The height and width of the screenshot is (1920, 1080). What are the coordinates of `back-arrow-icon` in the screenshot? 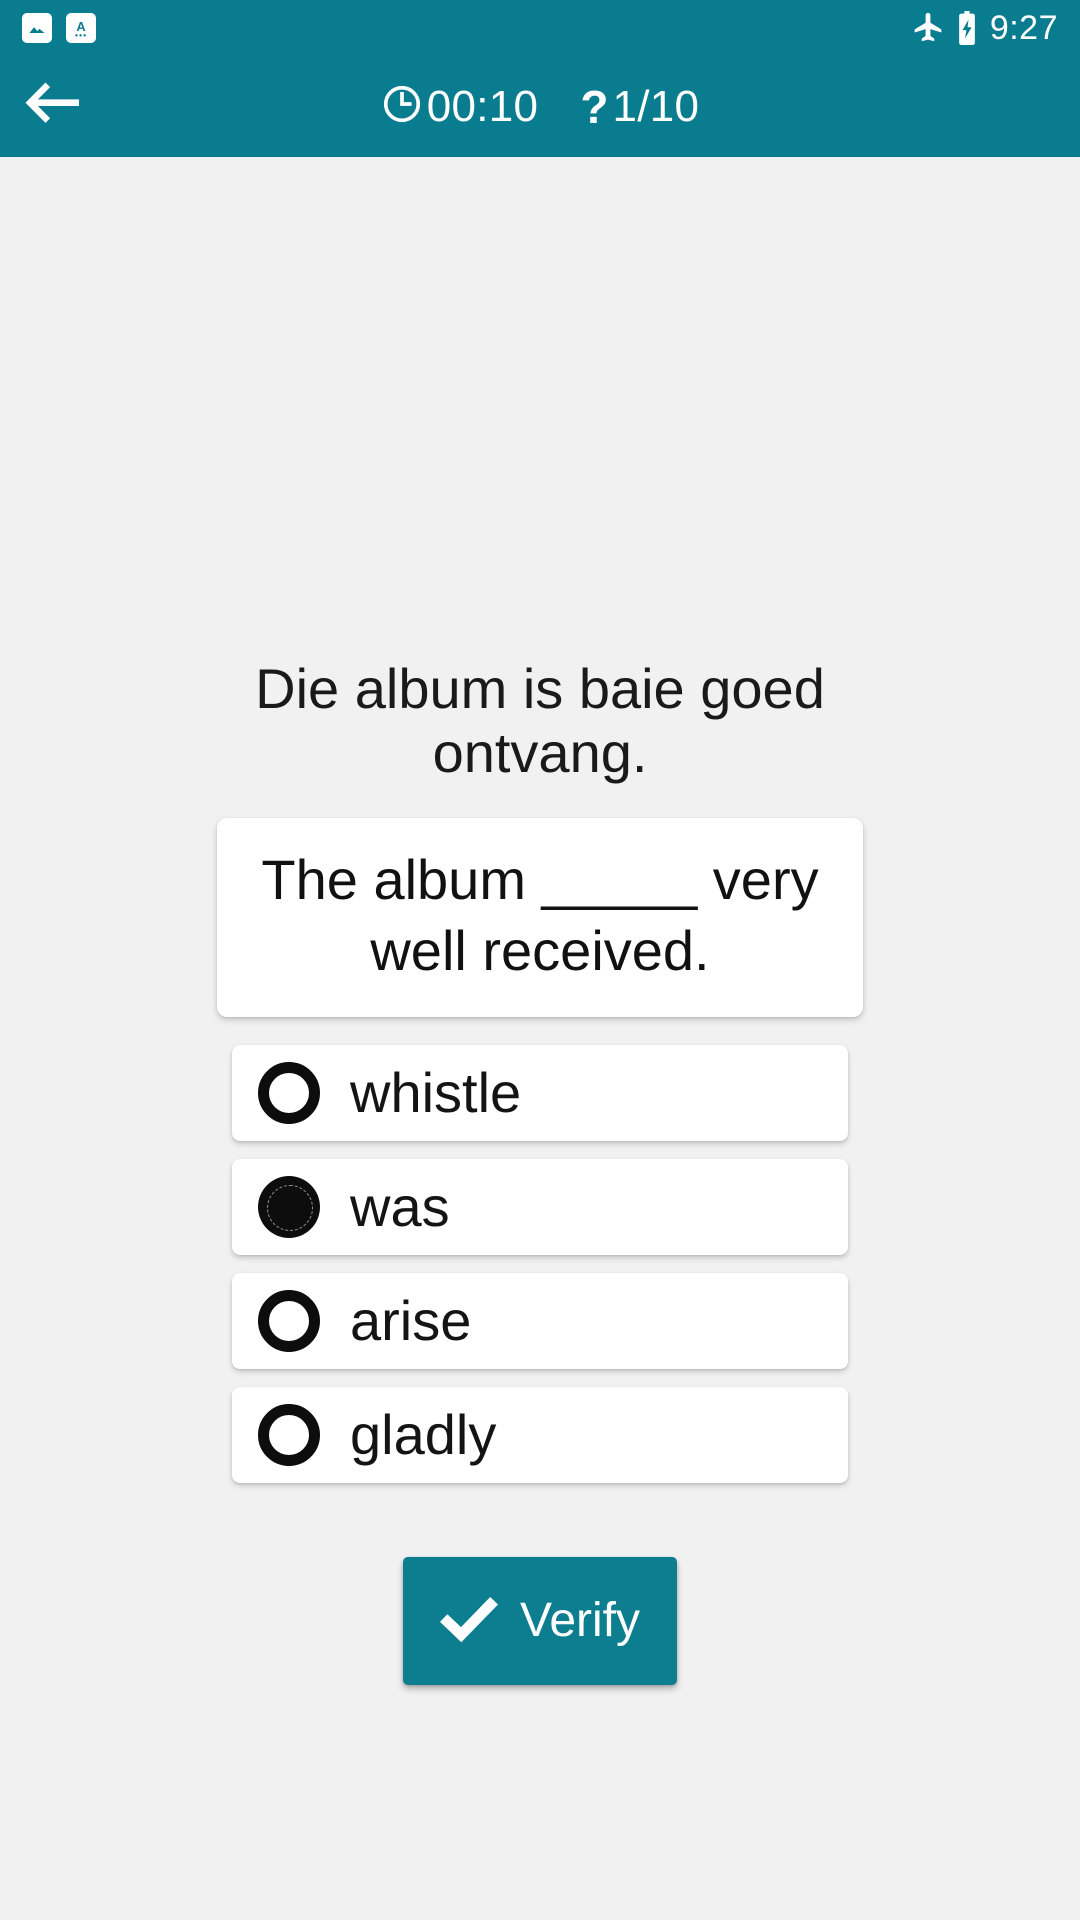 It's located at (52, 106).